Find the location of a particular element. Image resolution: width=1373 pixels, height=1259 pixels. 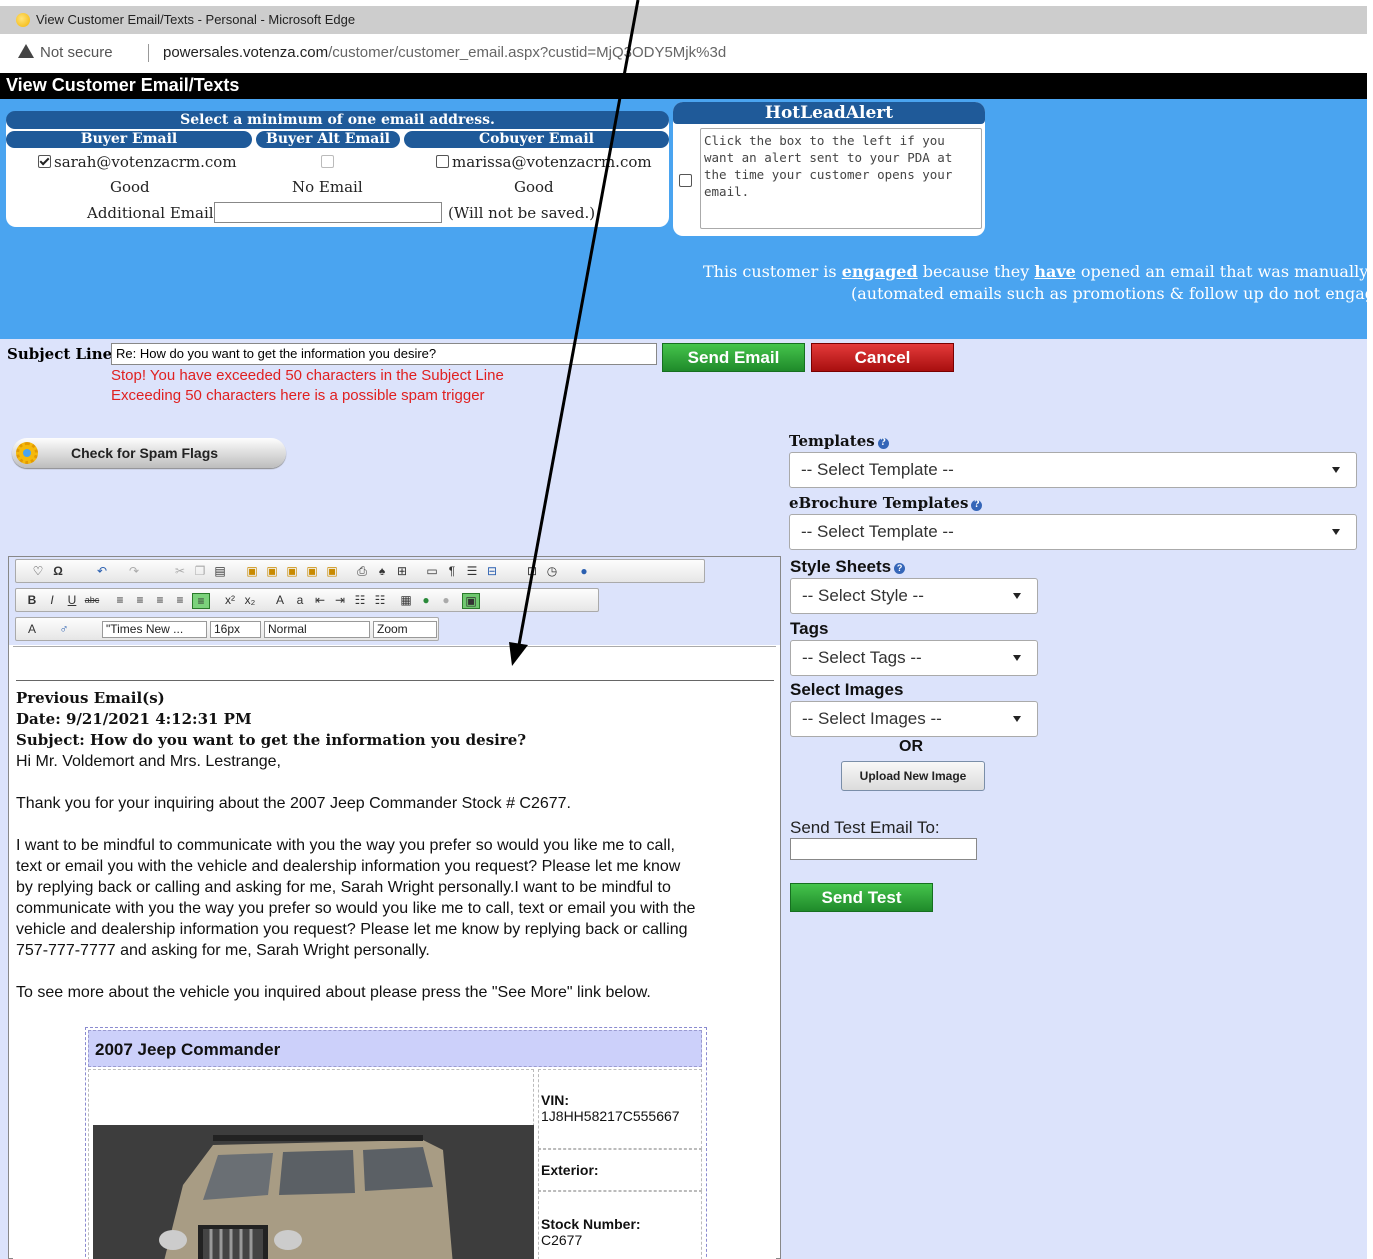

clock-icon: ◷ is located at coordinates (552, 571).